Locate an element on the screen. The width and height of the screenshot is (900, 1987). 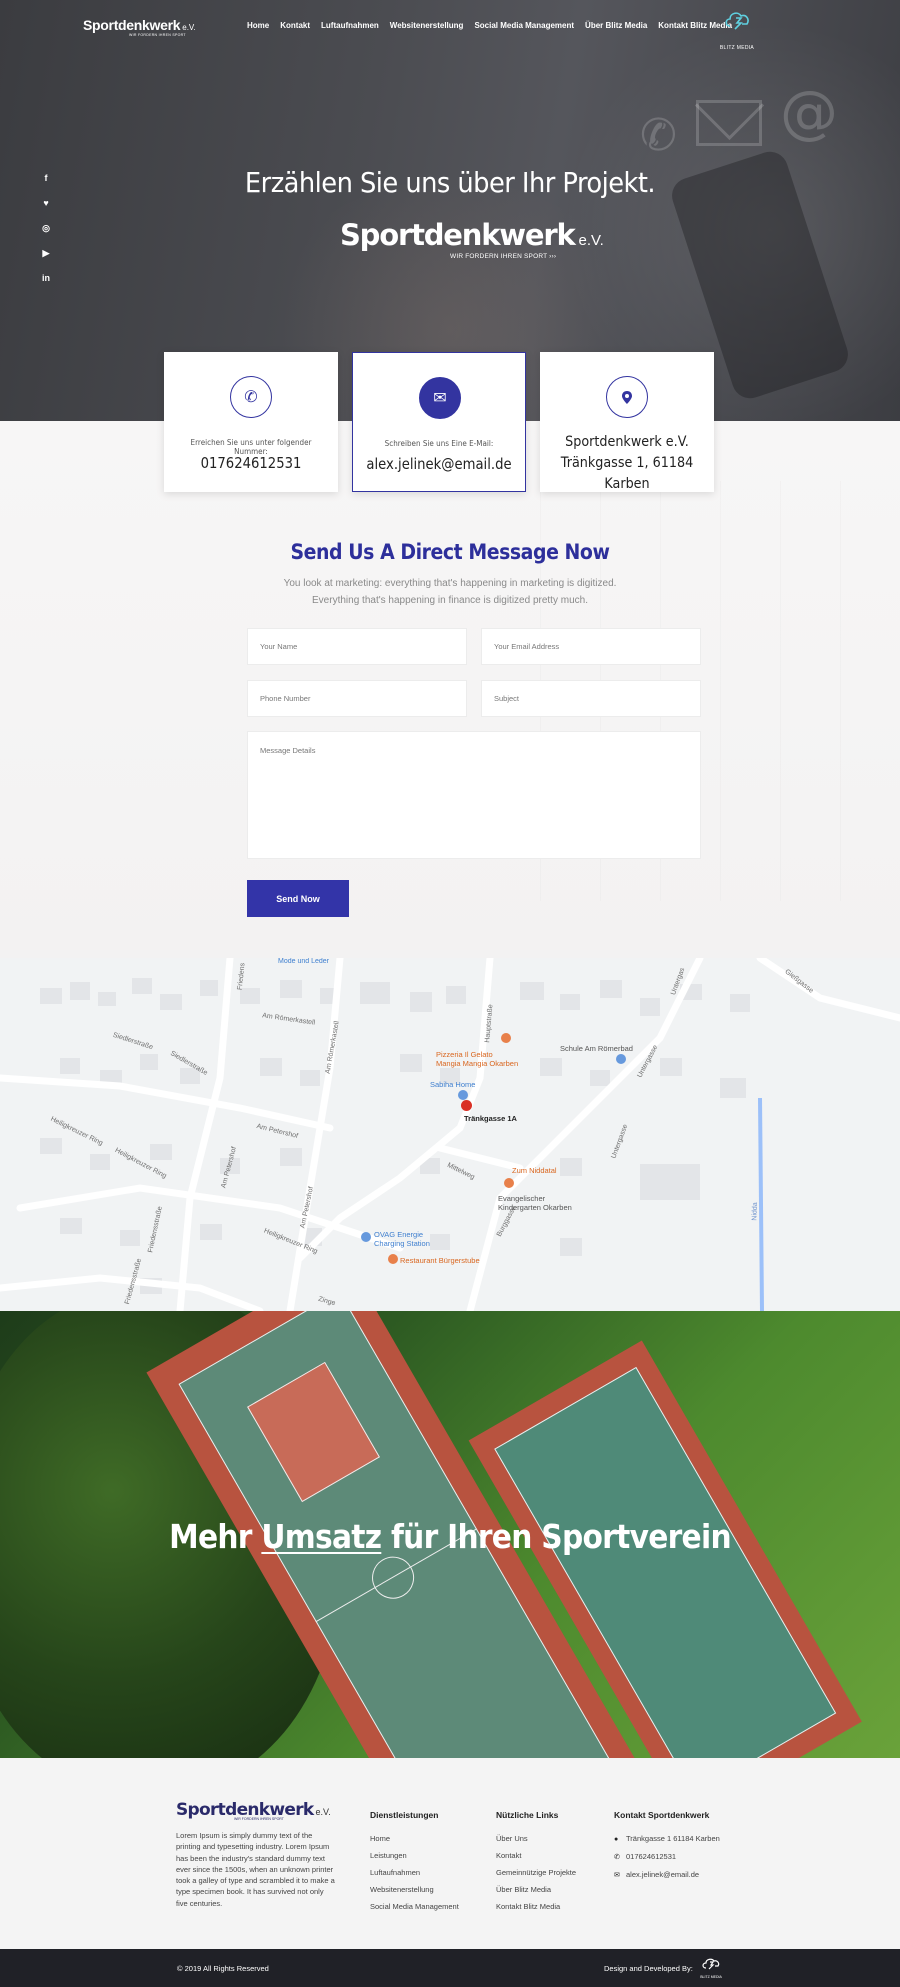
logo-ev: e.V. is located at coordinates (189, 27).